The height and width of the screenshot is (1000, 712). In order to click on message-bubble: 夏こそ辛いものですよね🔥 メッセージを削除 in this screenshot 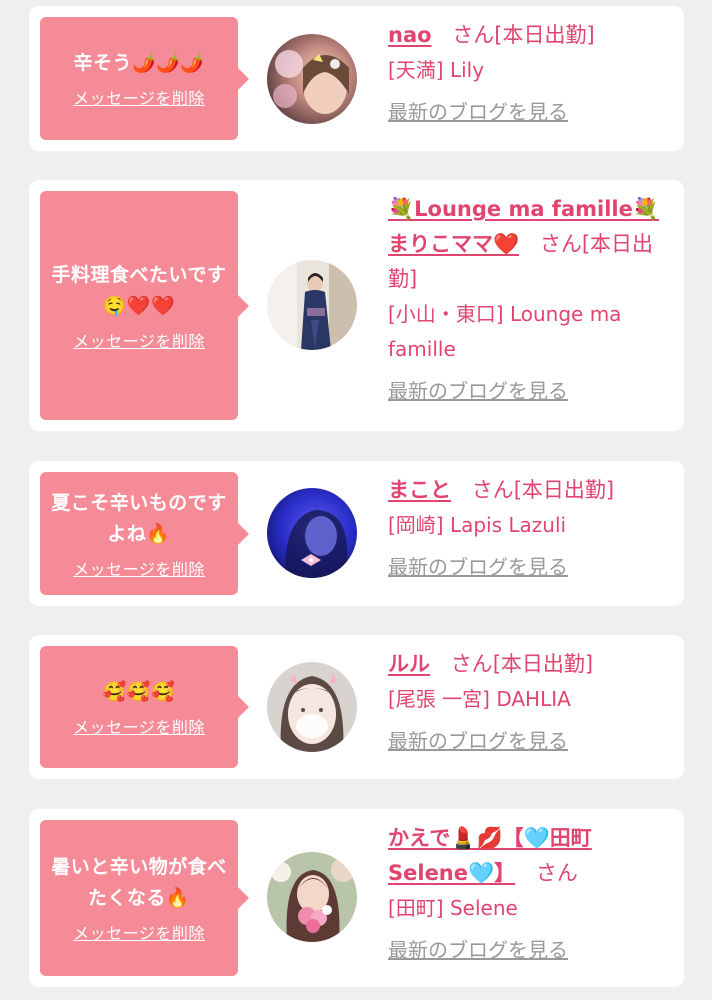, I will do `click(144, 533)`.